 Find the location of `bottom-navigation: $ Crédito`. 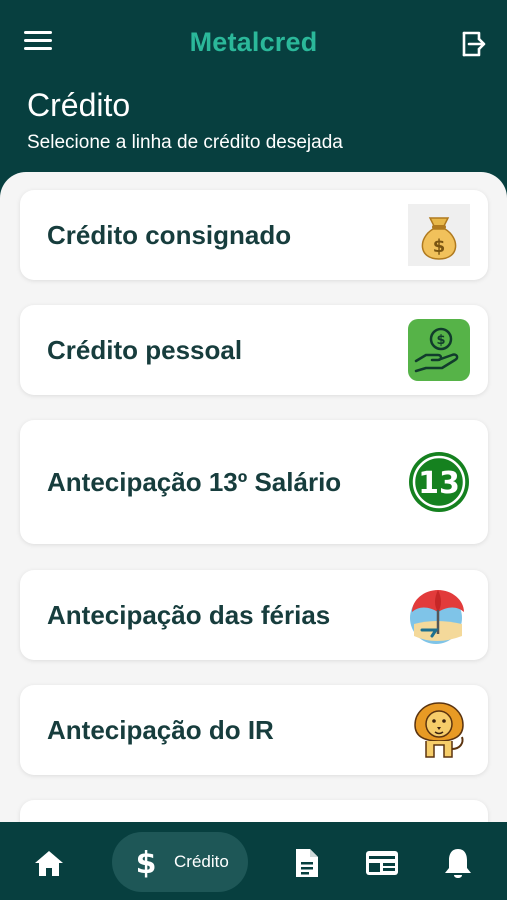

bottom-navigation: $ Crédito is located at coordinates (253, 861).